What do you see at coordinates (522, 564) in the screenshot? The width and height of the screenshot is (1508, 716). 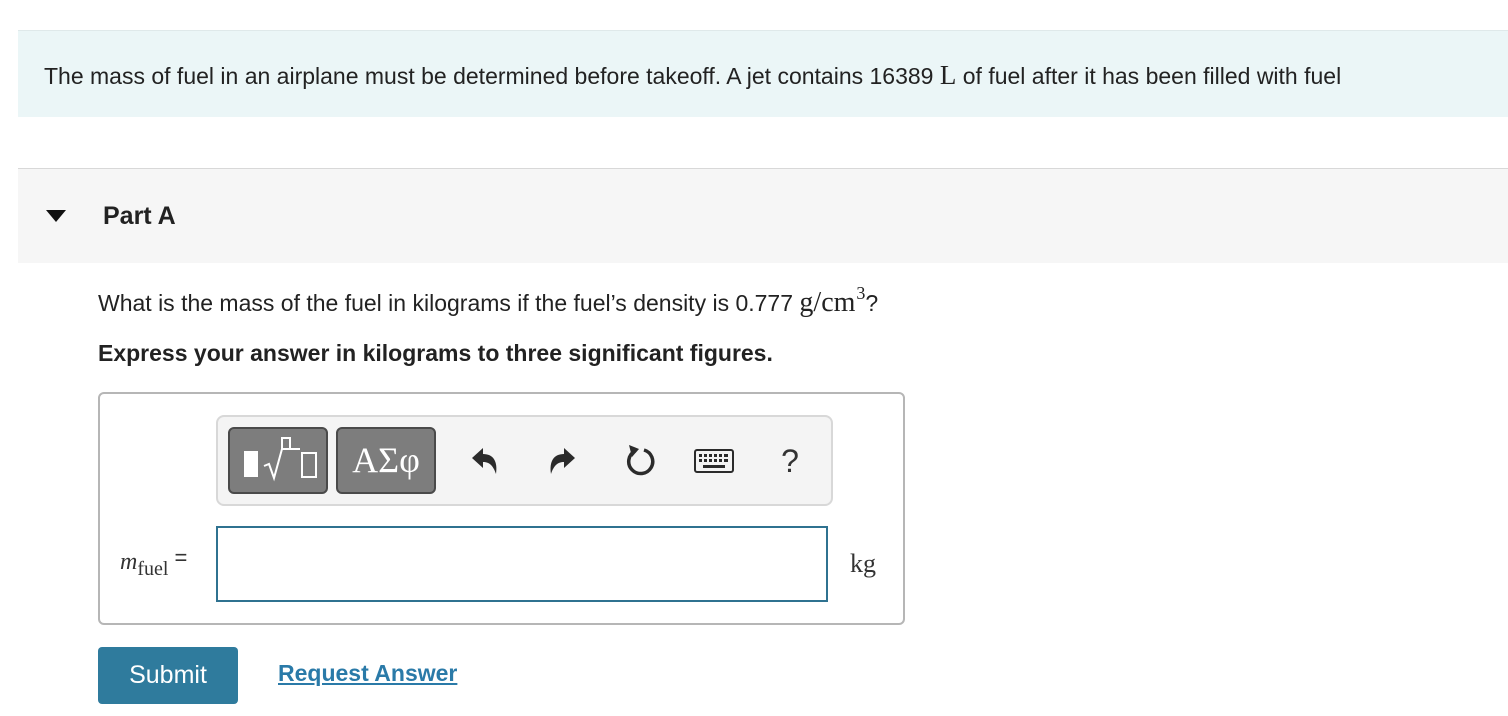 I see `answer-input` at bounding box center [522, 564].